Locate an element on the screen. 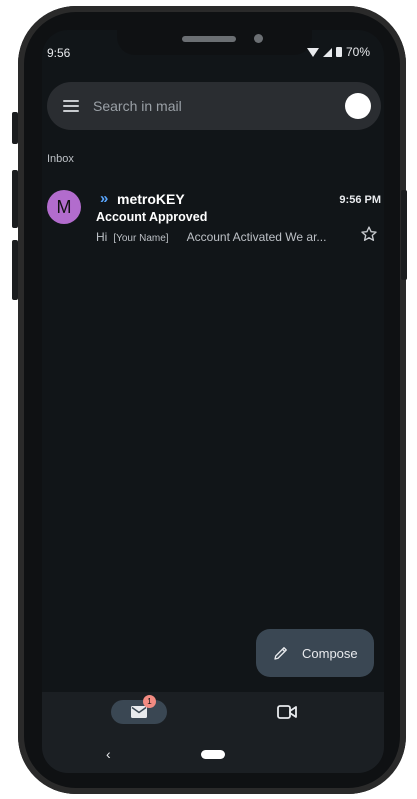  pencil-icon is located at coordinates (280, 653).